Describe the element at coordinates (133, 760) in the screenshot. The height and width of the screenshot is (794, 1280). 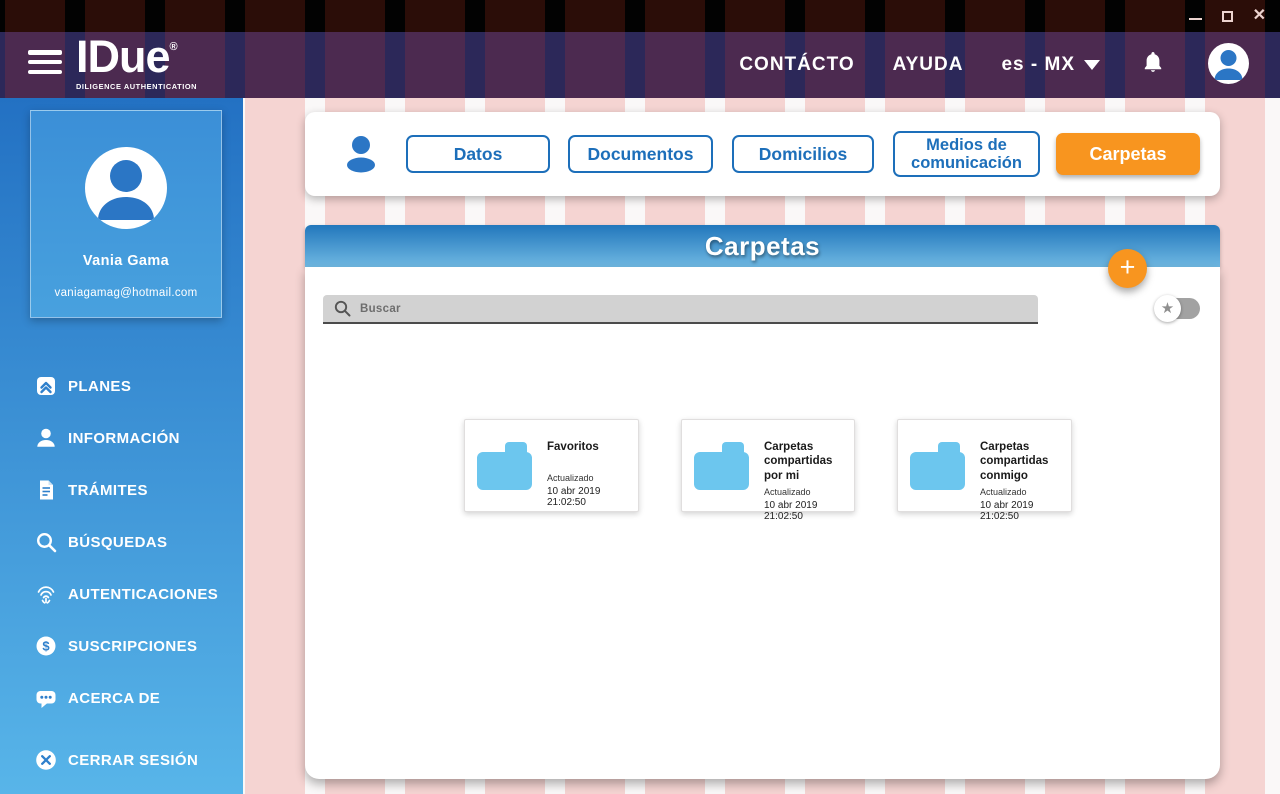
I see `sidebar-item-label: CERRAR SESIÓN` at that location.